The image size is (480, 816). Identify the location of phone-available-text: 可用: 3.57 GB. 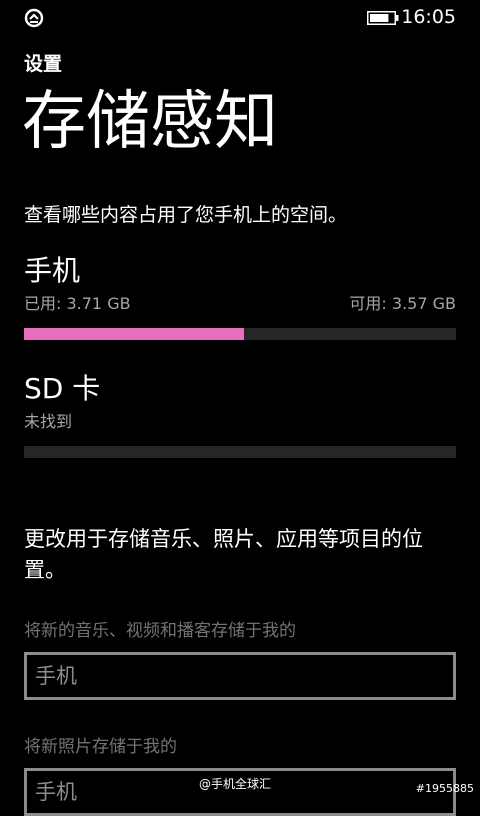
(402, 303).